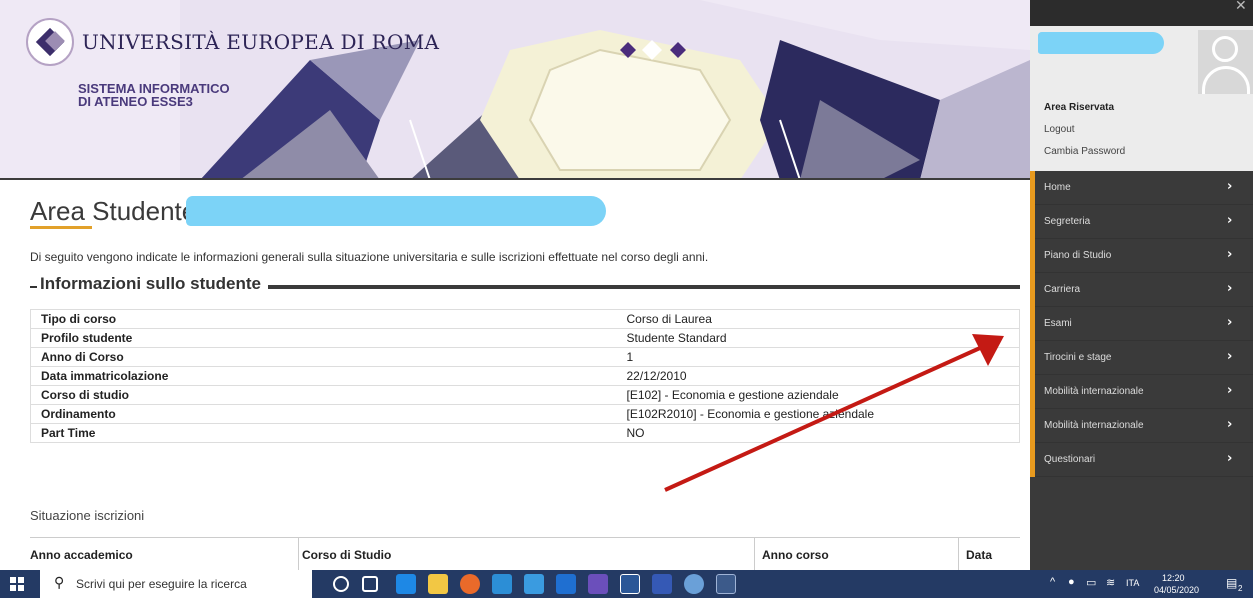 The image size is (1253, 598). I want to click on university-seal-icon, so click(50, 42).